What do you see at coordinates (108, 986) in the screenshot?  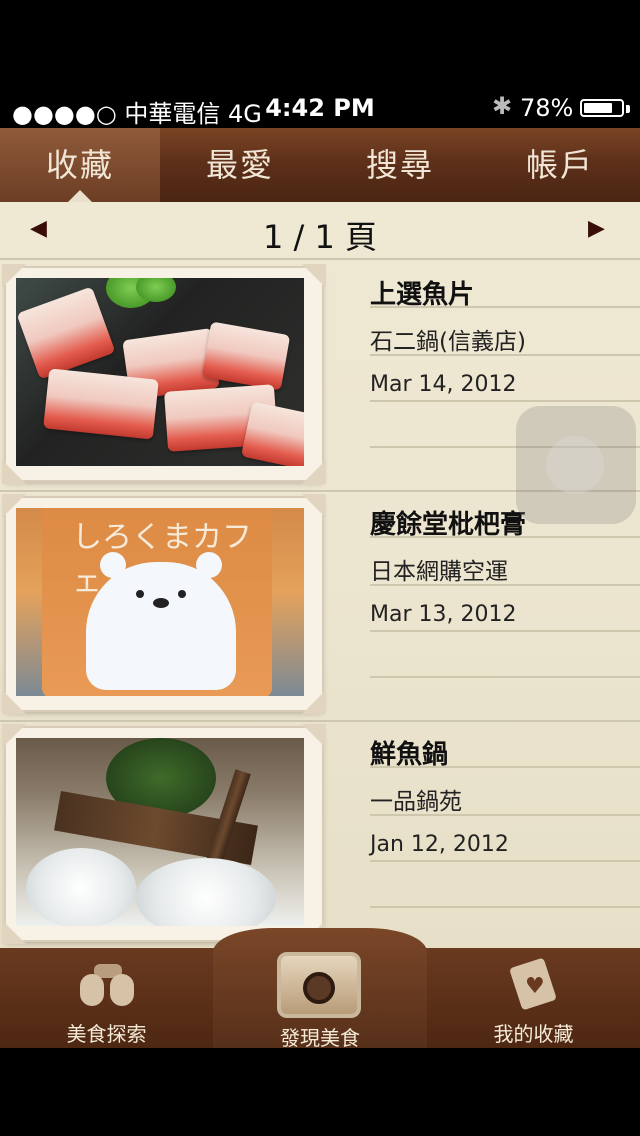 I see `binoculars-icon` at bounding box center [108, 986].